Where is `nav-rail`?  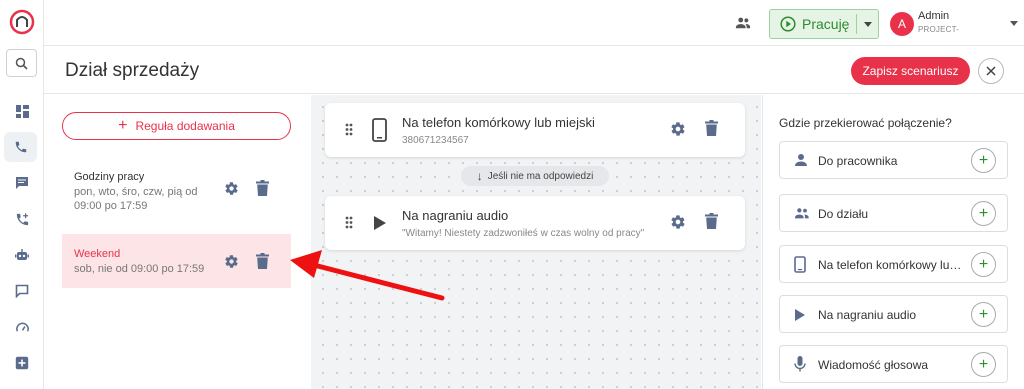 nav-rail is located at coordinates (22, 194).